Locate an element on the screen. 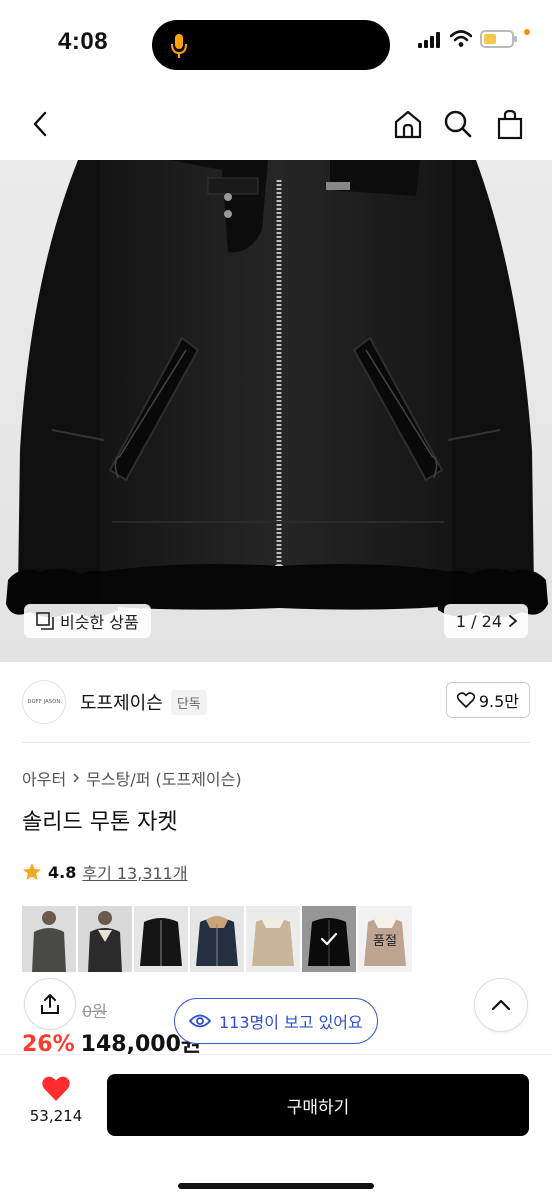 The height and width of the screenshot is (1200, 552). brand-row: DOFF JASON 도프제이슨 단독 9.5만 is located at coordinates (276, 702).